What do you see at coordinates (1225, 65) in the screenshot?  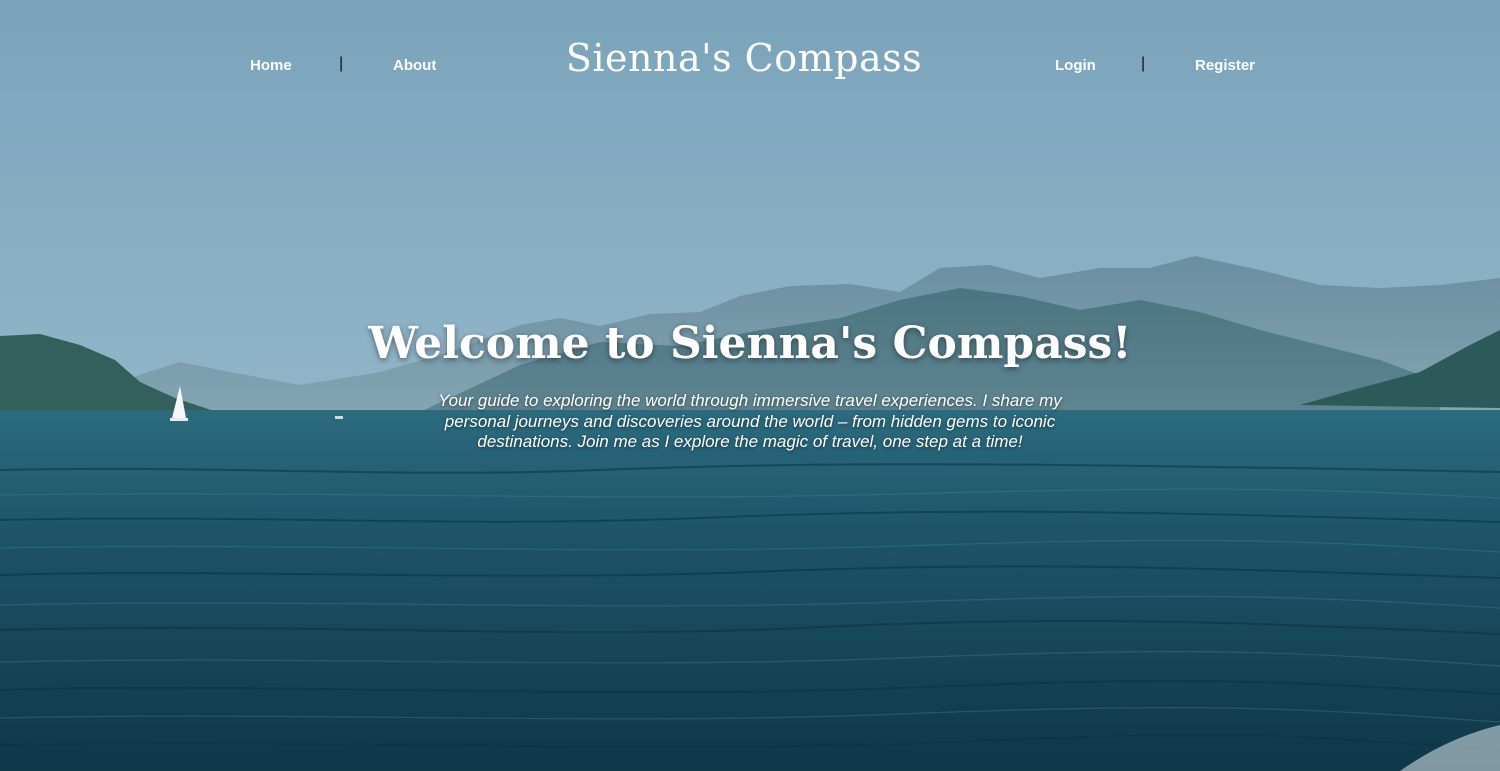 I see `nav-register-link: Register` at bounding box center [1225, 65].